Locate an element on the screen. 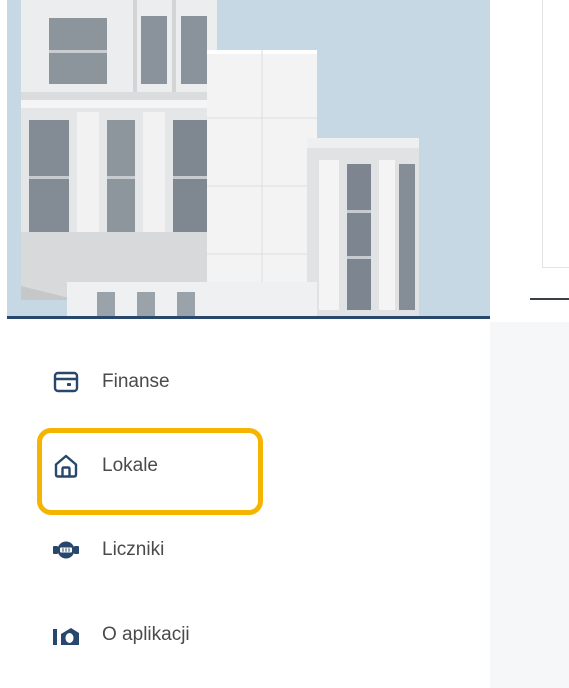  nav-item-lokale: Lokale is located at coordinates (105, 466).